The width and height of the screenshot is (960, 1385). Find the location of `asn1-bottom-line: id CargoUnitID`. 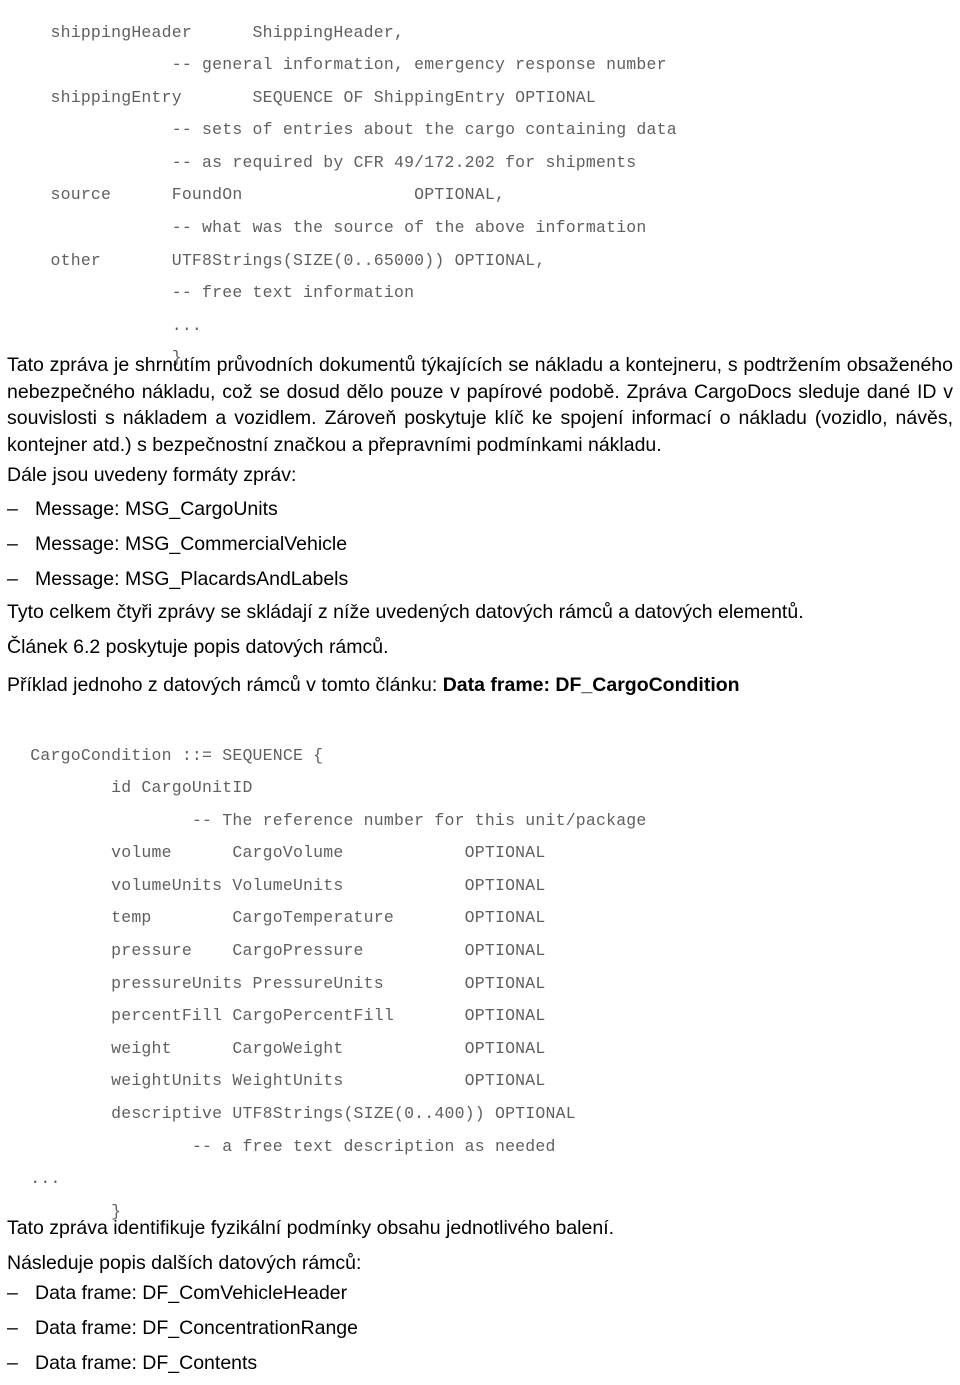

asn1-bottom-line: id CargoUnitID is located at coordinates (126, 788).